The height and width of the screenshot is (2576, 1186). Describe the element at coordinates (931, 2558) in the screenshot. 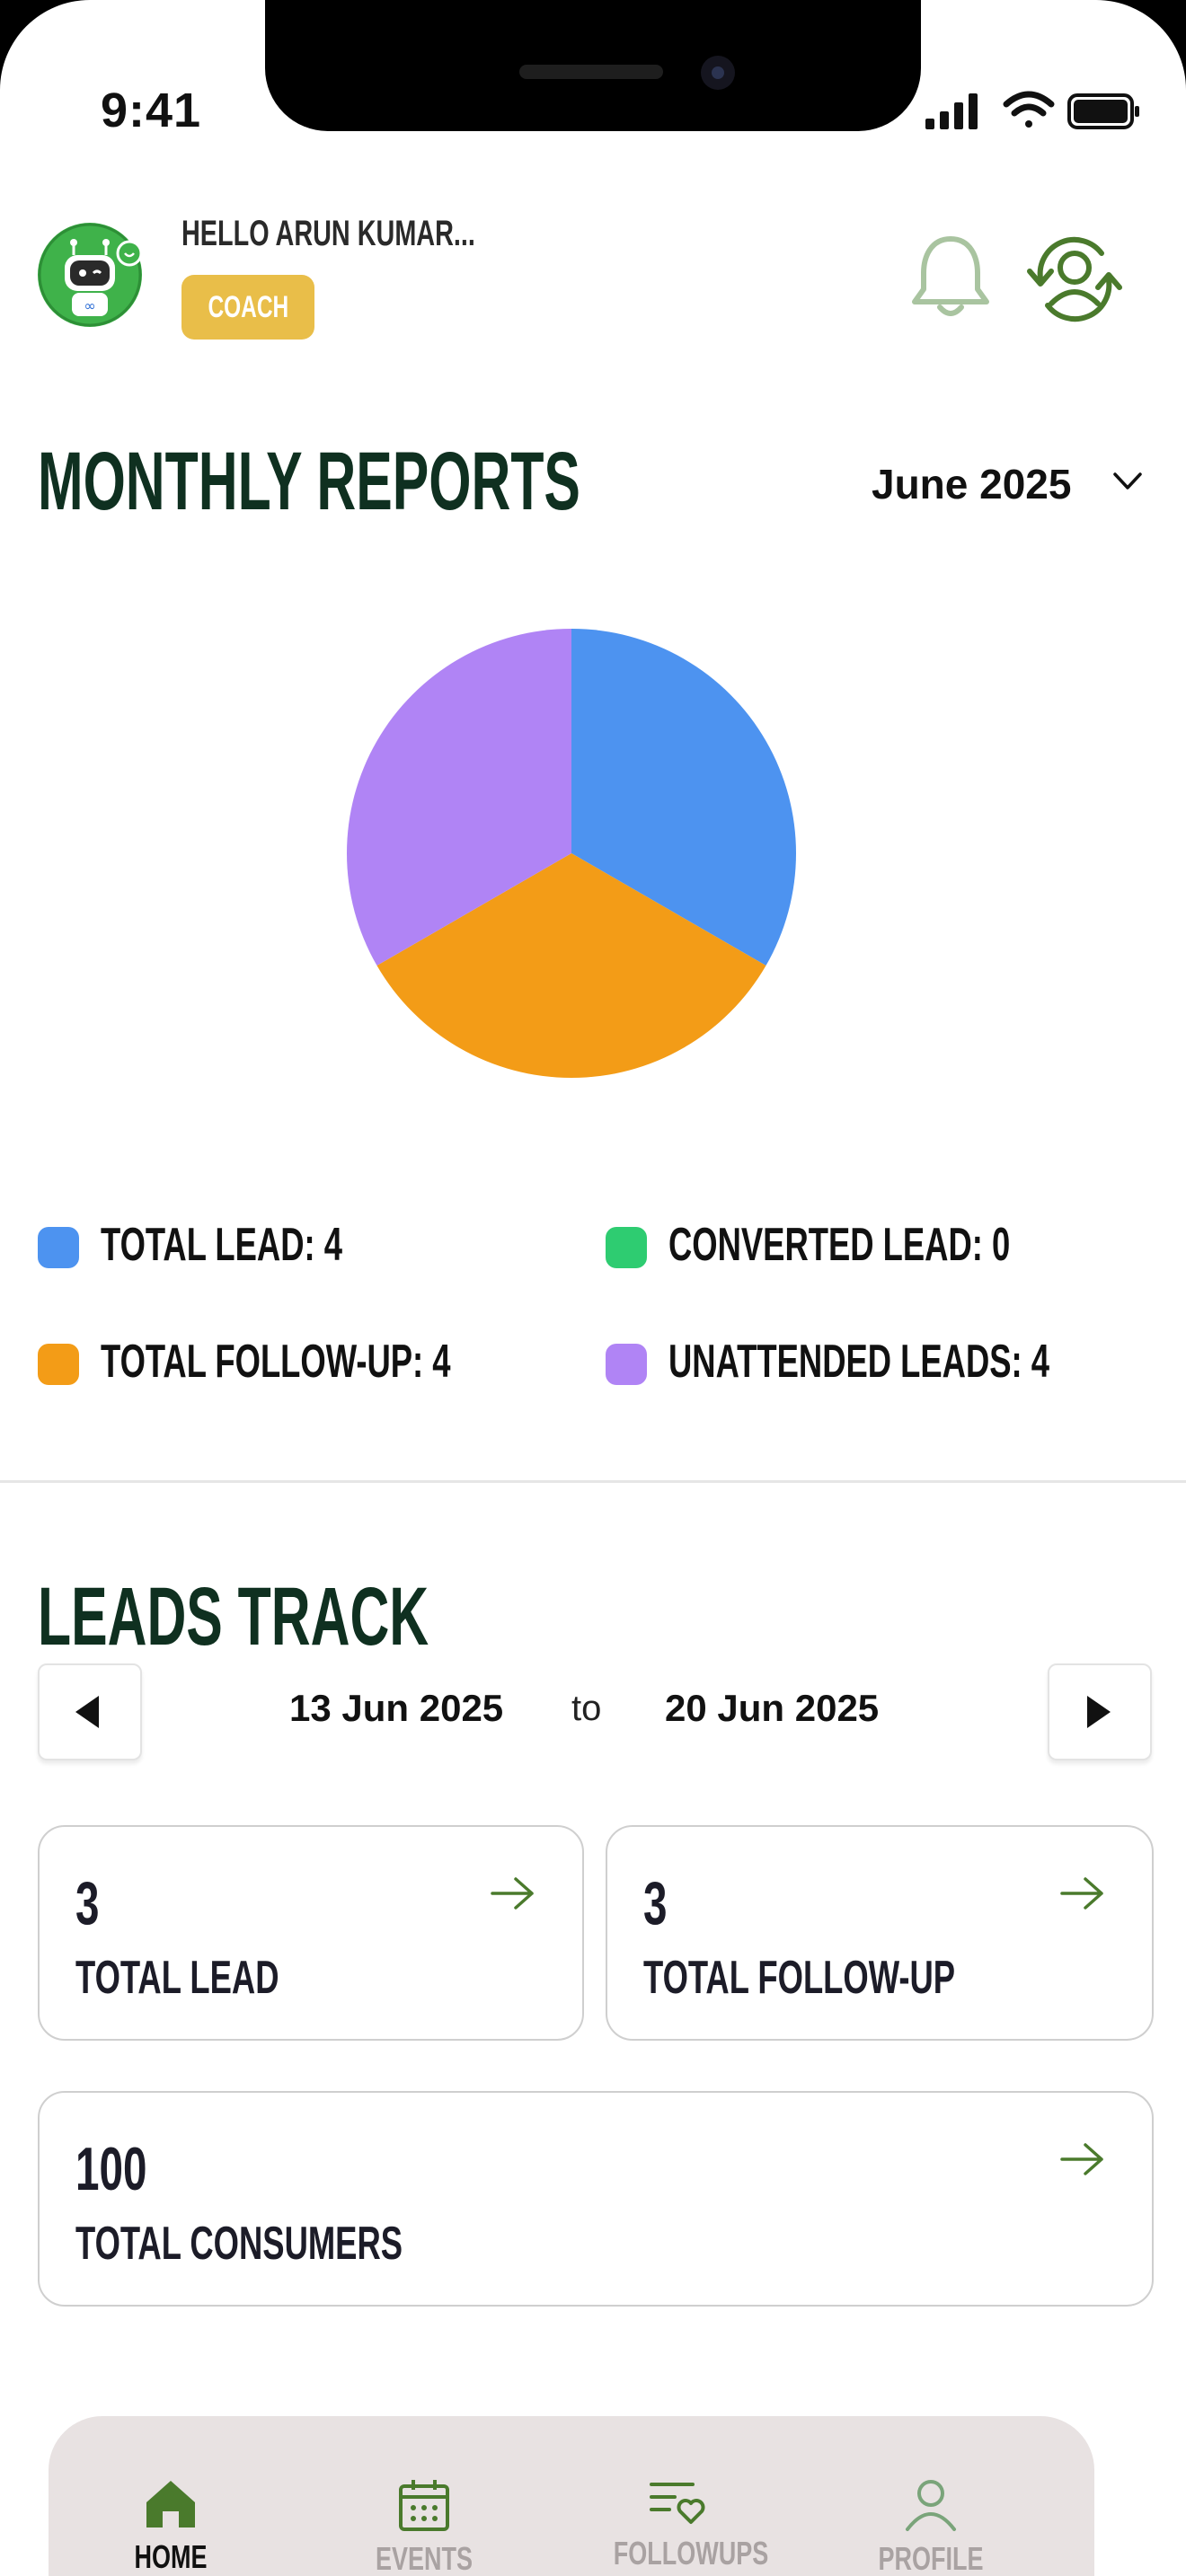

I see `tab-label: PROFILE` at that location.